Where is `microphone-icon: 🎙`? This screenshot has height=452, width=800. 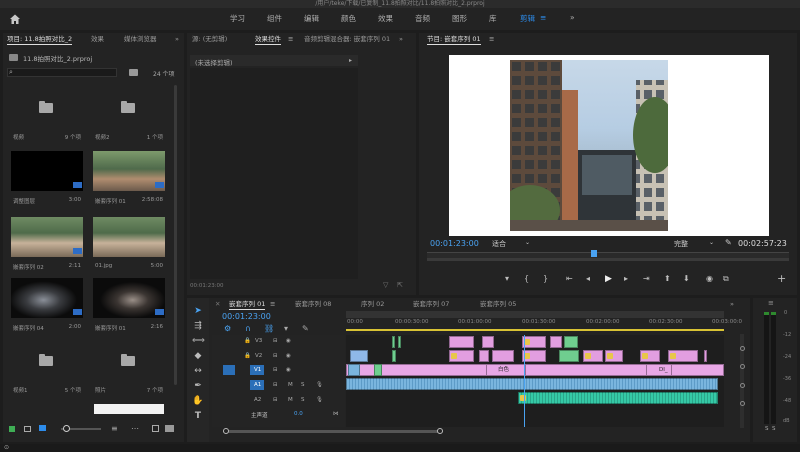
microphone-icon: 🎙 is located at coordinates (319, 385).